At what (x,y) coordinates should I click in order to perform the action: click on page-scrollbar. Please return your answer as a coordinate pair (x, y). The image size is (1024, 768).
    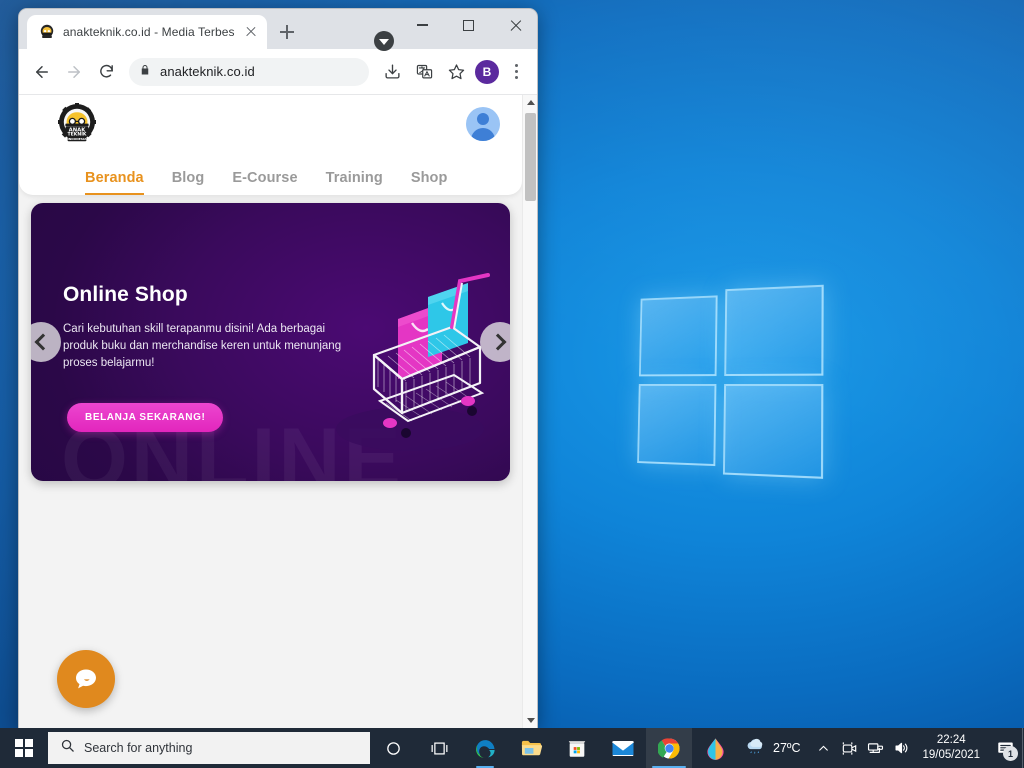
    Looking at the image, I should click on (529, 411).